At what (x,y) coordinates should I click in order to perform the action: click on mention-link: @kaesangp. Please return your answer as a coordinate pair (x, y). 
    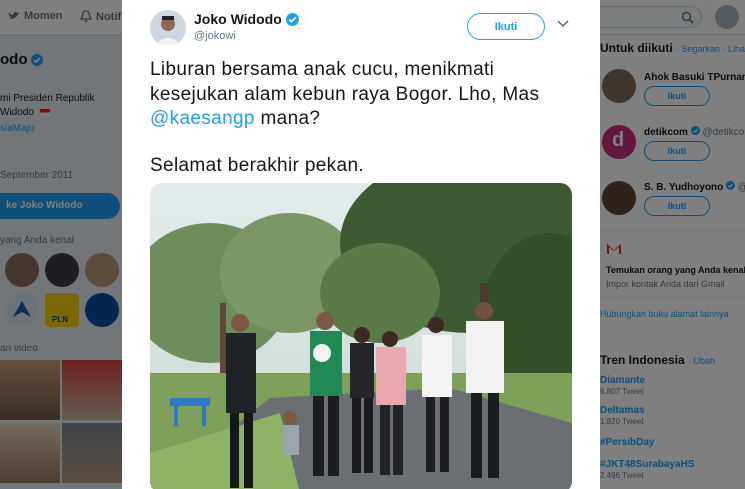
    Looking at the image, I should click on (202, 118).